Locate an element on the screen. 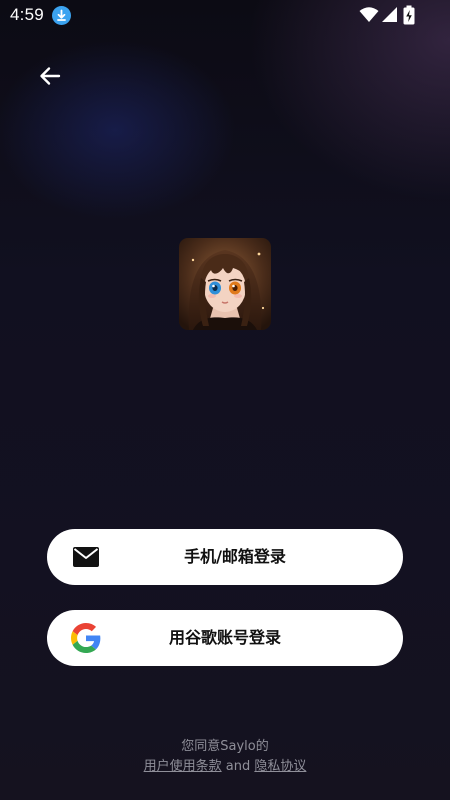 Image resolution: width=450 pixels, height=800 pixels. privacy-link: 隐私协议 is located at coordinates (280, 766).